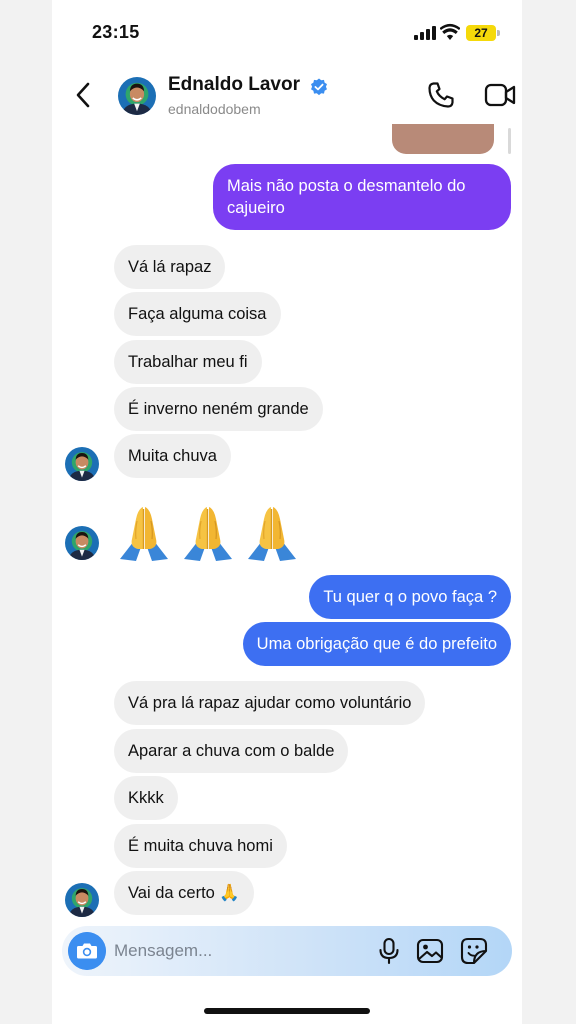 This screenshot has width=576, height=1024. I want to click on sticker-icon, so click(474, 951).